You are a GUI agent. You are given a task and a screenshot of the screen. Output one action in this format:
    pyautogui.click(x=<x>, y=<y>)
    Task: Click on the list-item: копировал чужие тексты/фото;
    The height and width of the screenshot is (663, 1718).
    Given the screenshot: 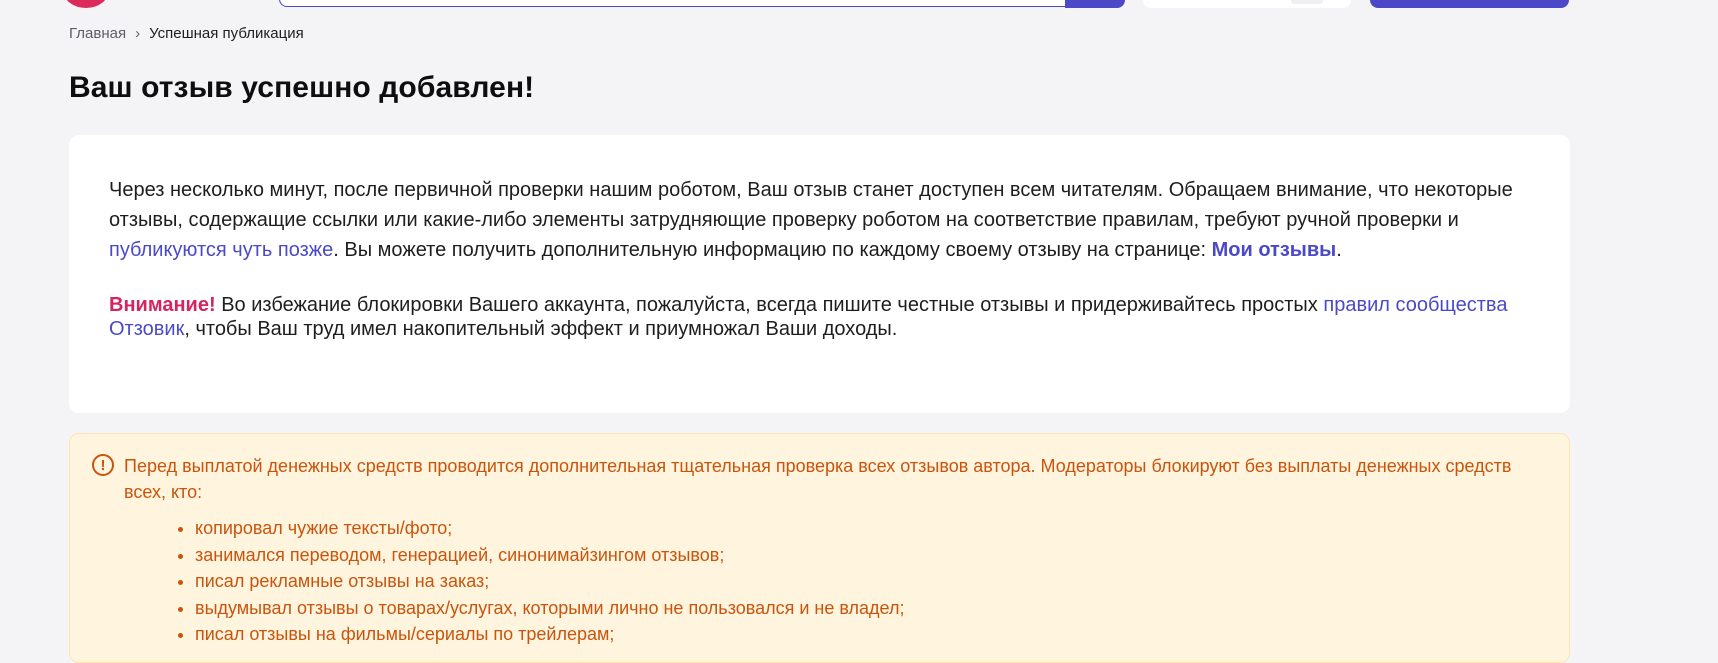 What is the action you would take?
    pyautogui.click(x=549, y=528)
    